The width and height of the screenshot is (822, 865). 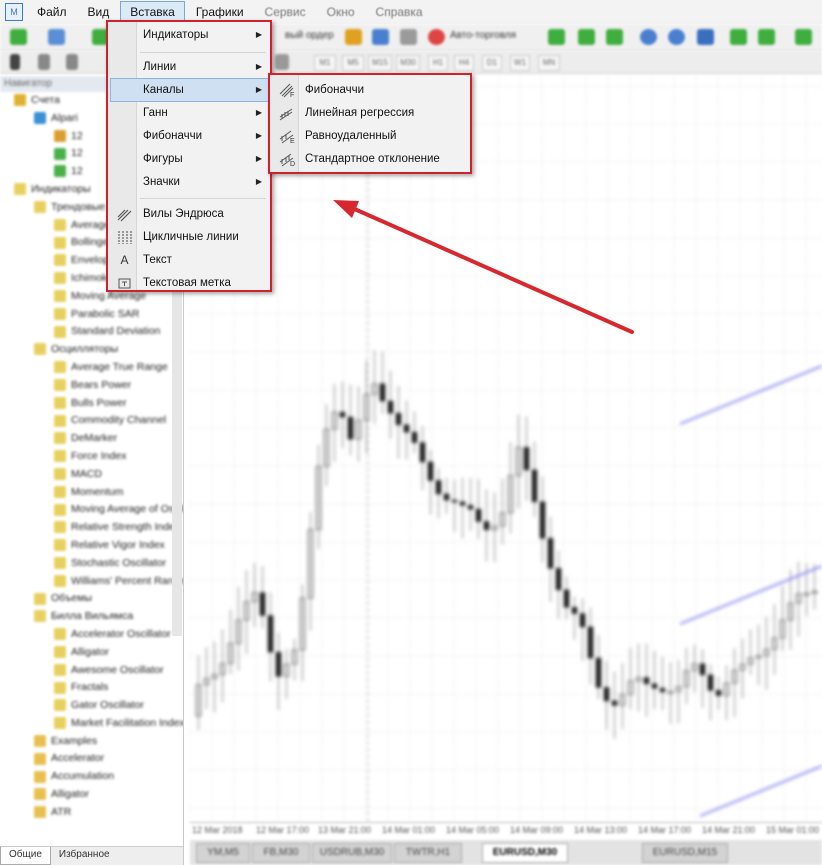 What do you see at coordinates (91, 546) in the screenshot?
I see `tree-indicator: Relative Vigor Index` at bounding box center [91, 546].